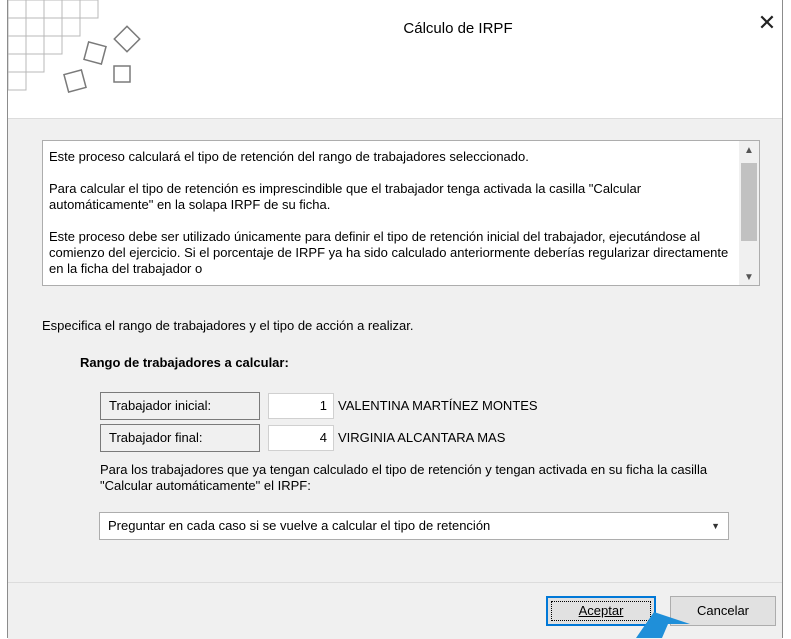  I want to click on range-title: Rango de trabajadores a calcular:, so click(184, 362).